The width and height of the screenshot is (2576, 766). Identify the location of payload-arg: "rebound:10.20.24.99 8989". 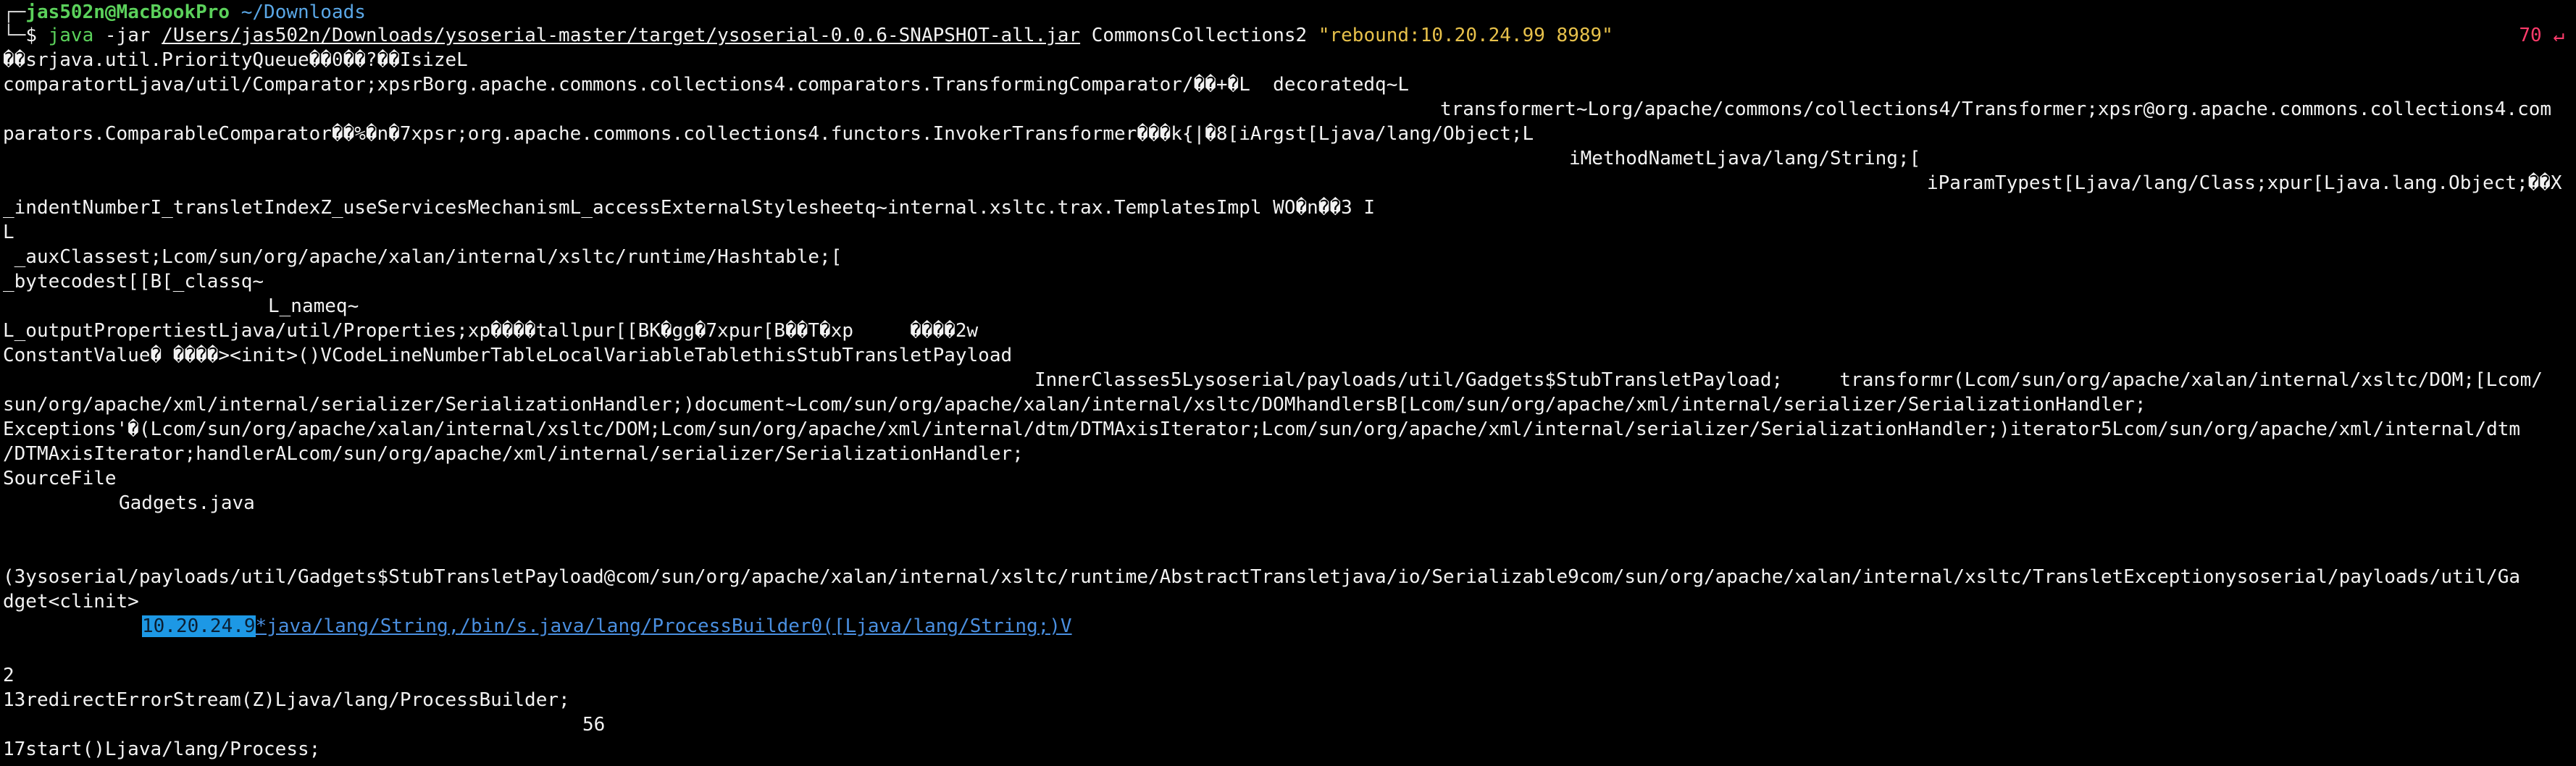
(1465, 35).